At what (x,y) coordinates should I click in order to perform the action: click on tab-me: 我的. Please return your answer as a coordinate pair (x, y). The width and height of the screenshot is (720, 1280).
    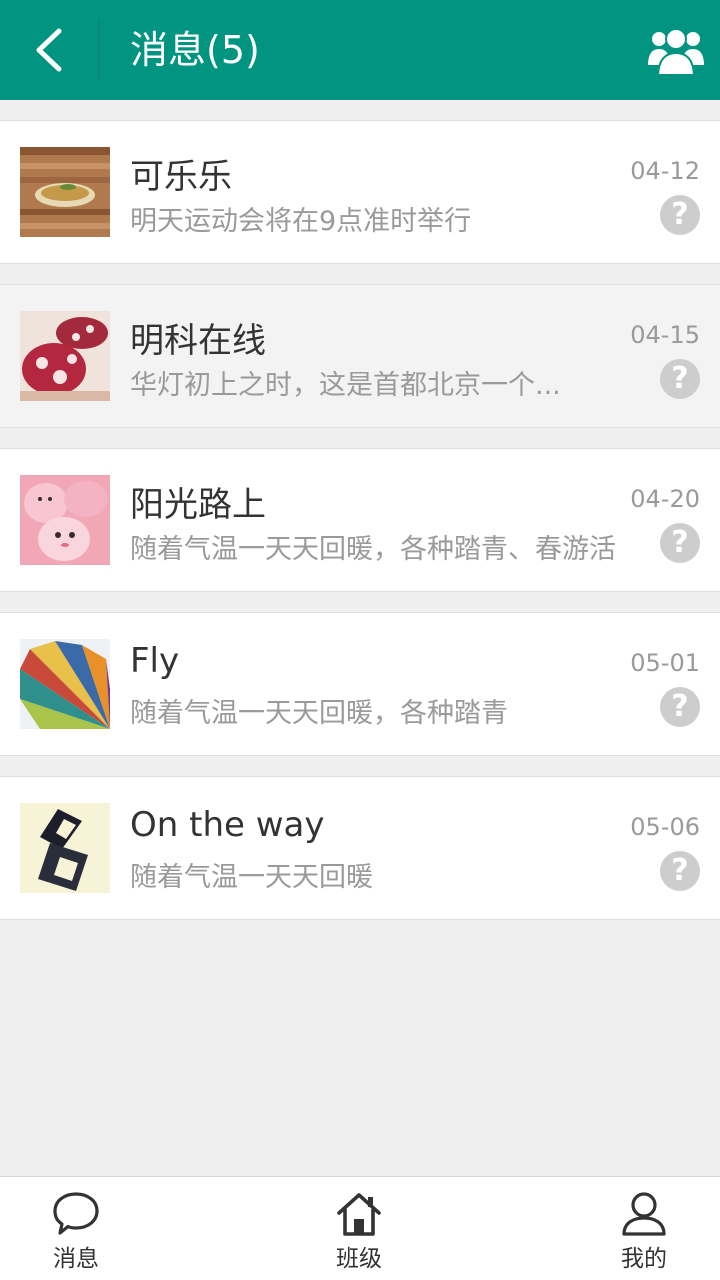
    Looking at the image, I should click on (644, 1228).